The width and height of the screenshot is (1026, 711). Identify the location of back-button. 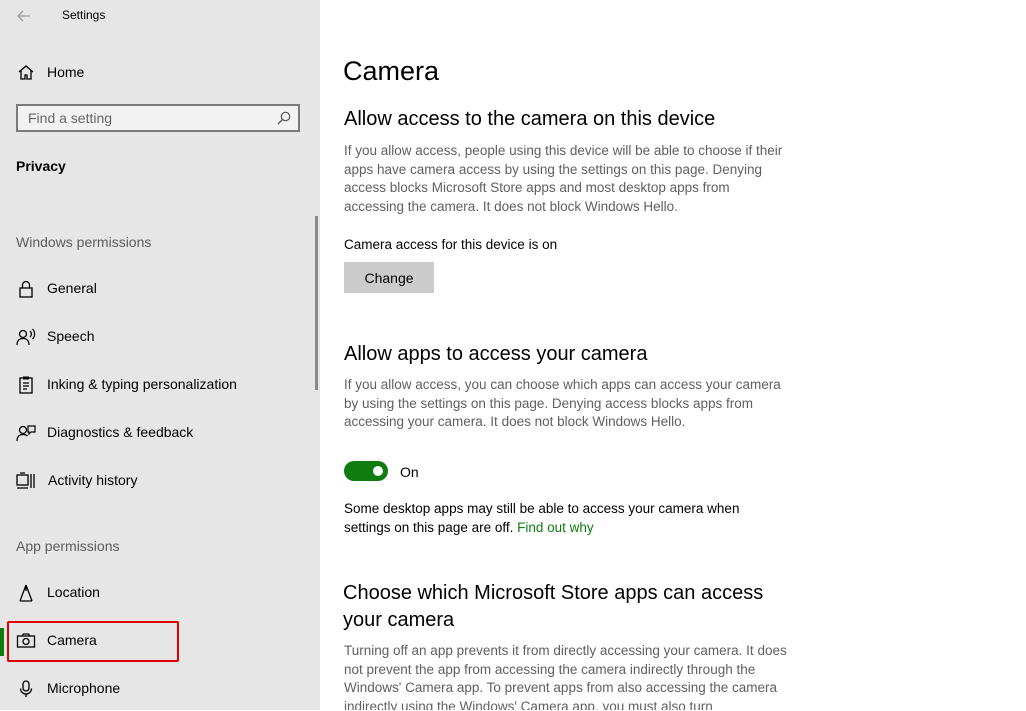
(24, 16).